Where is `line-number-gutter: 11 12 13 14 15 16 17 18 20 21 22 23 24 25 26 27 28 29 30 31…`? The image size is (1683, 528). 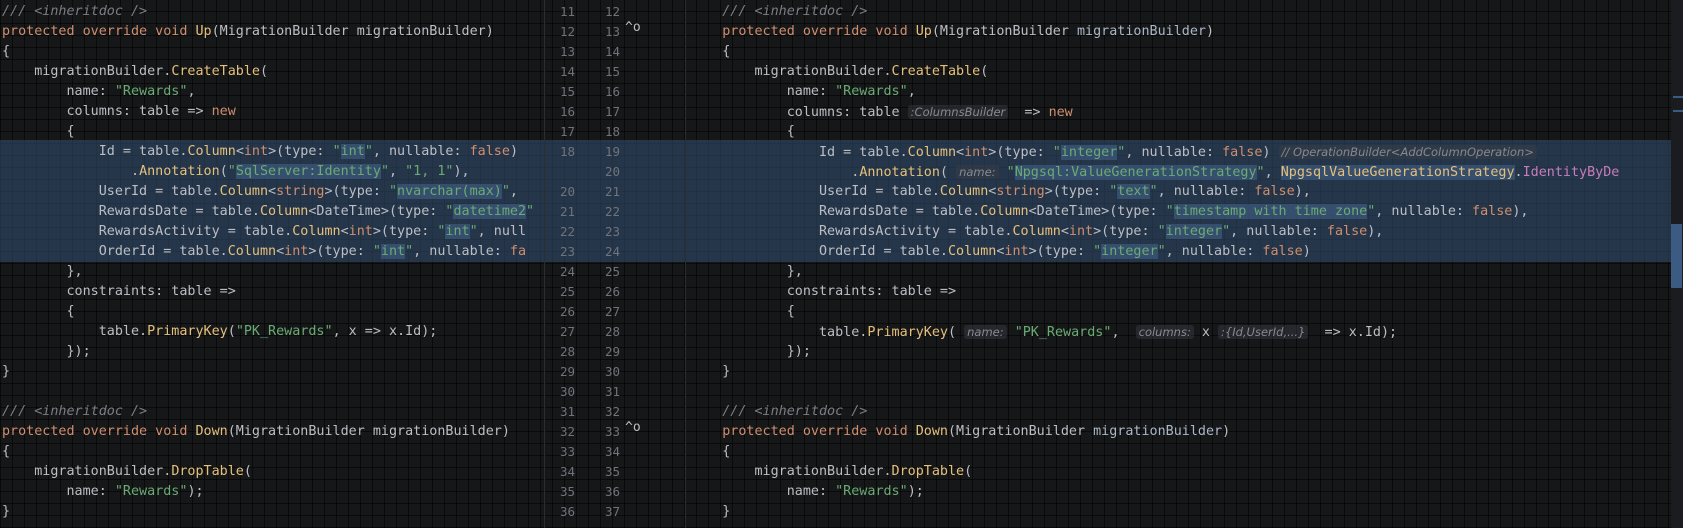 line-number-gutter: 11 12 13 14 15 16 17 18 20 21 22 23 24 25 26 27 28 29 30 31… is located at coordinates (615, 264).